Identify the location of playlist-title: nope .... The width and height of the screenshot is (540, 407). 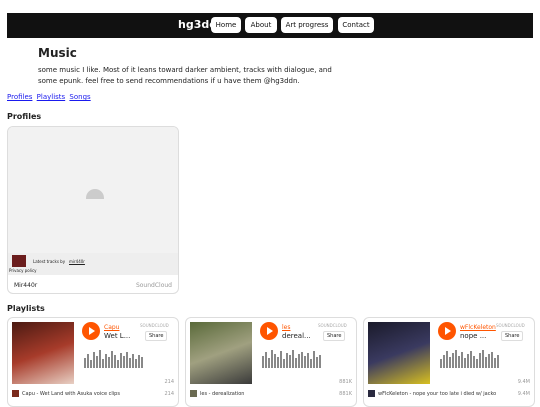
(473, 336).